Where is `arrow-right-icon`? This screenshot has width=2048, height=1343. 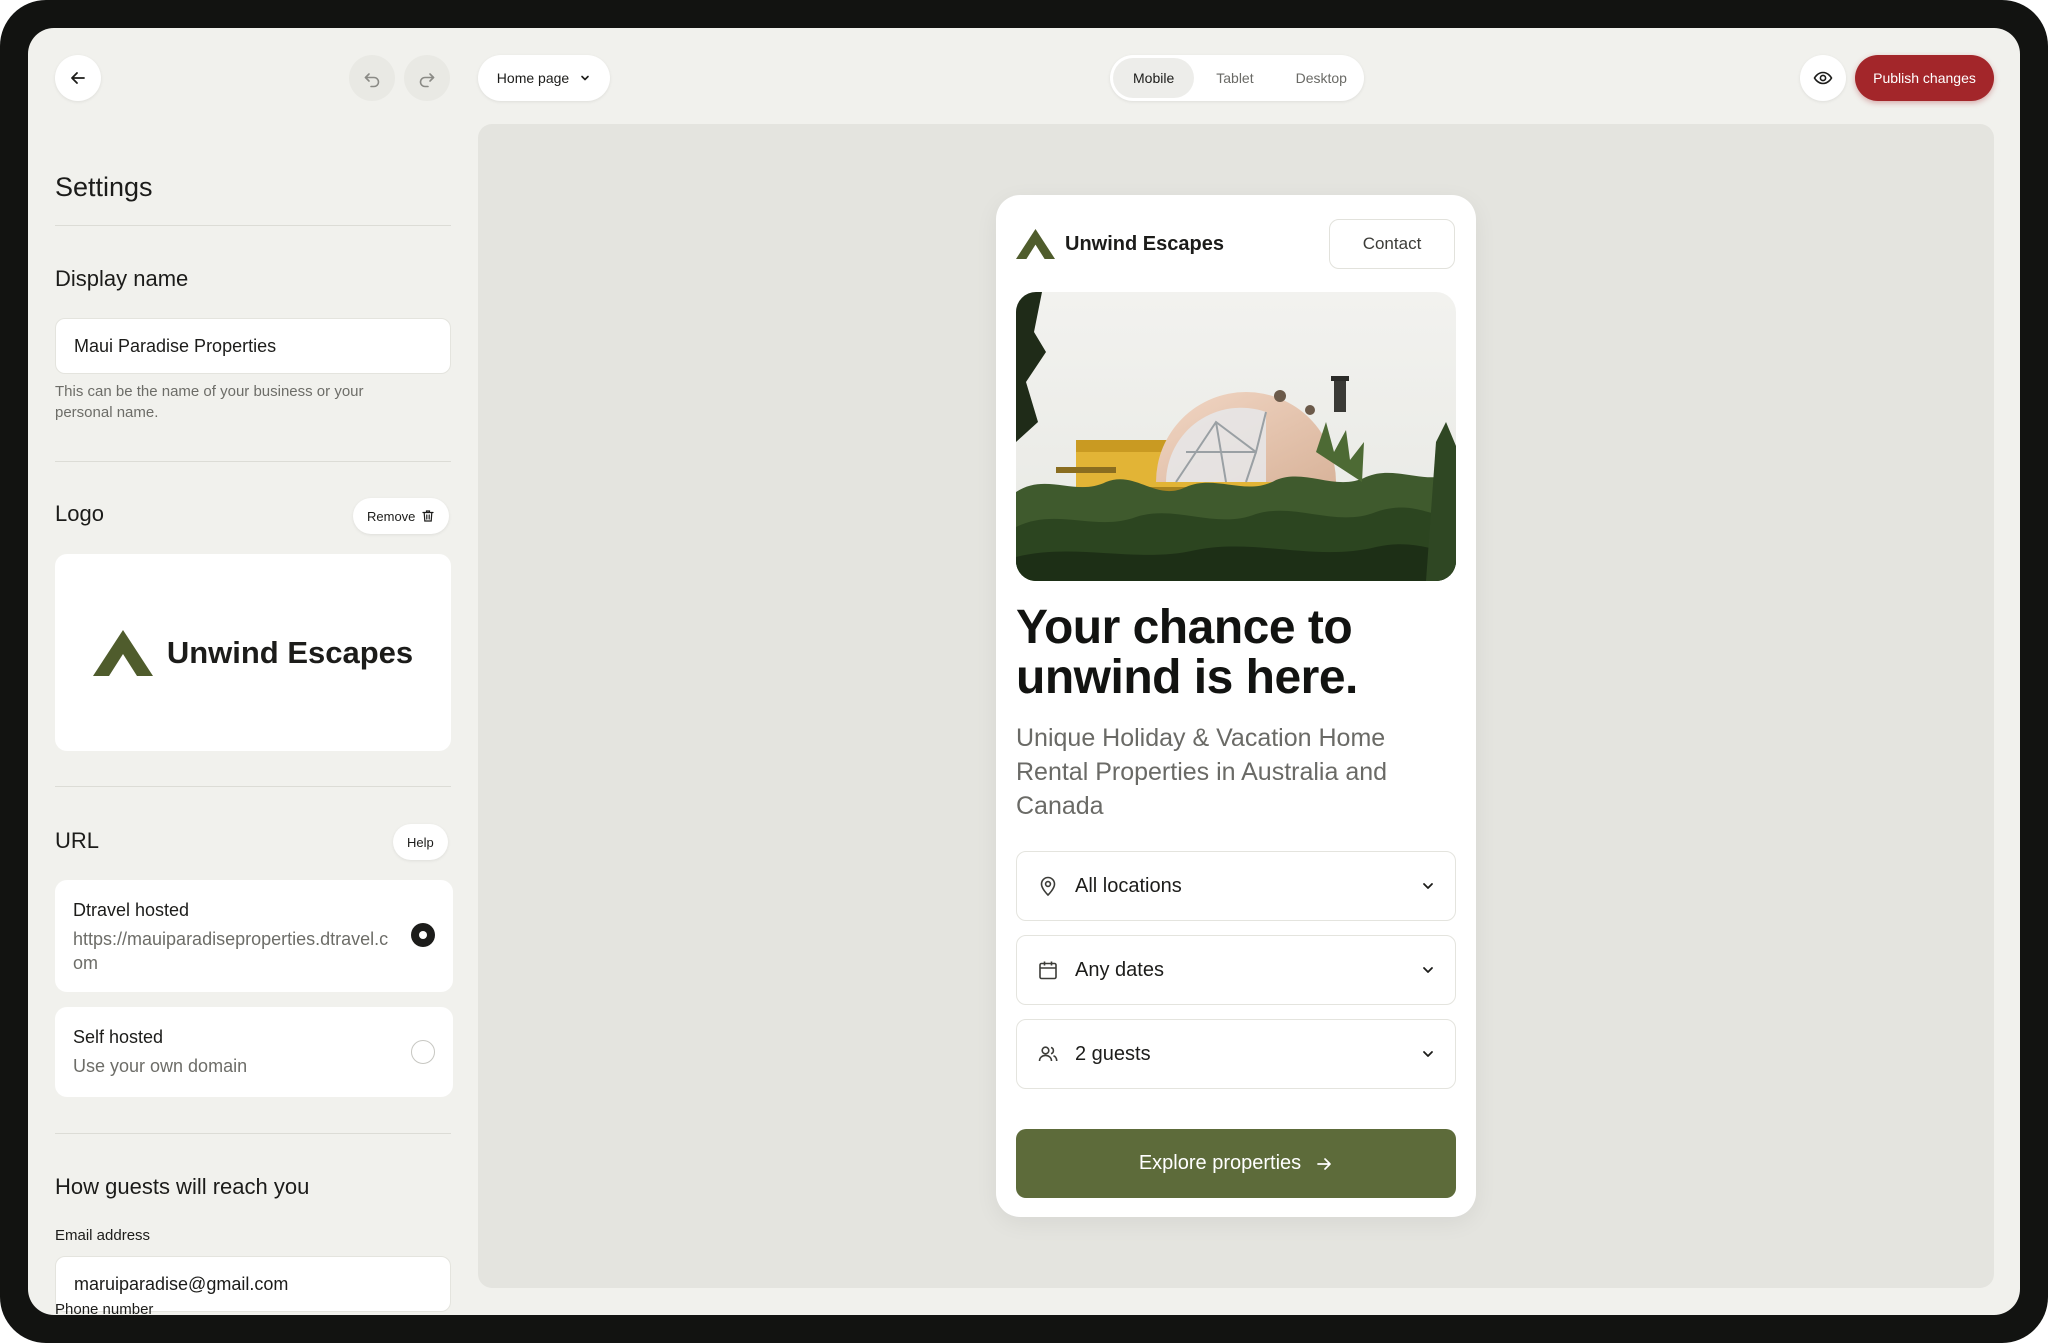 arrow-right-icon is located at coordinates (1324, 1163).